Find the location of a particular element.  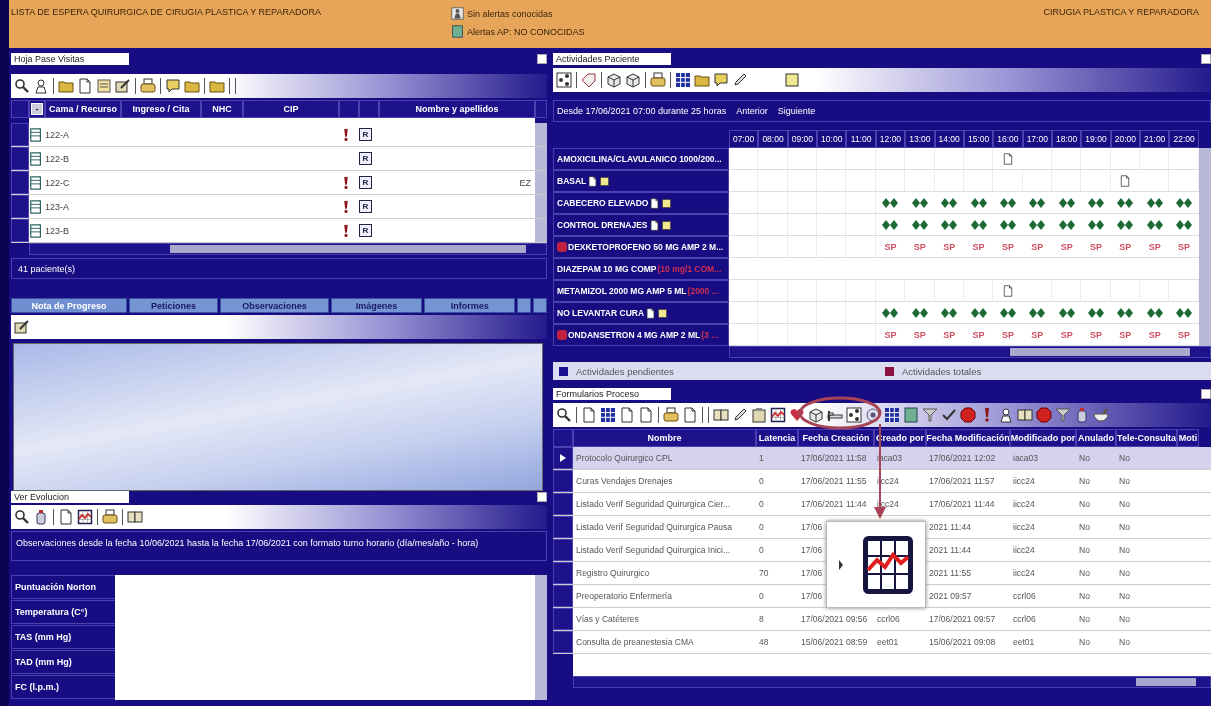

column-header: CIP is located at coordinates (291, 109).